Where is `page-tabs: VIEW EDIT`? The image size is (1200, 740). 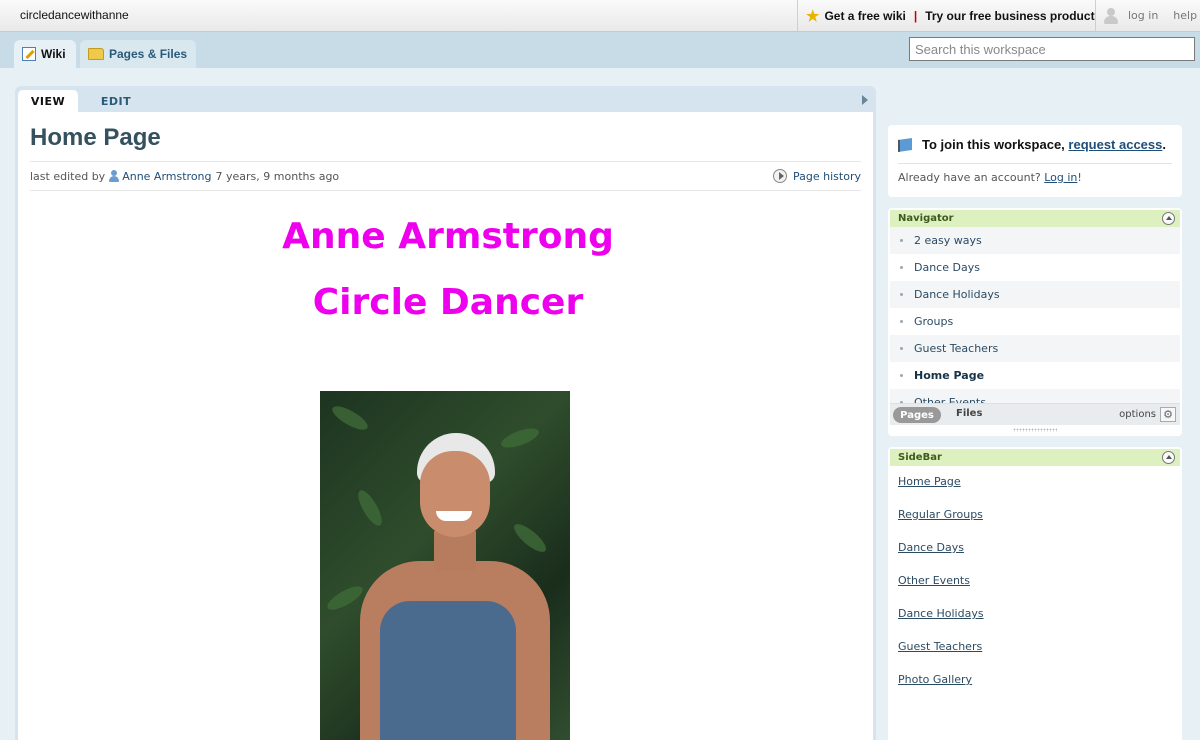 page-tabs: VIEW EDIT is located at coordinates (445, 99).